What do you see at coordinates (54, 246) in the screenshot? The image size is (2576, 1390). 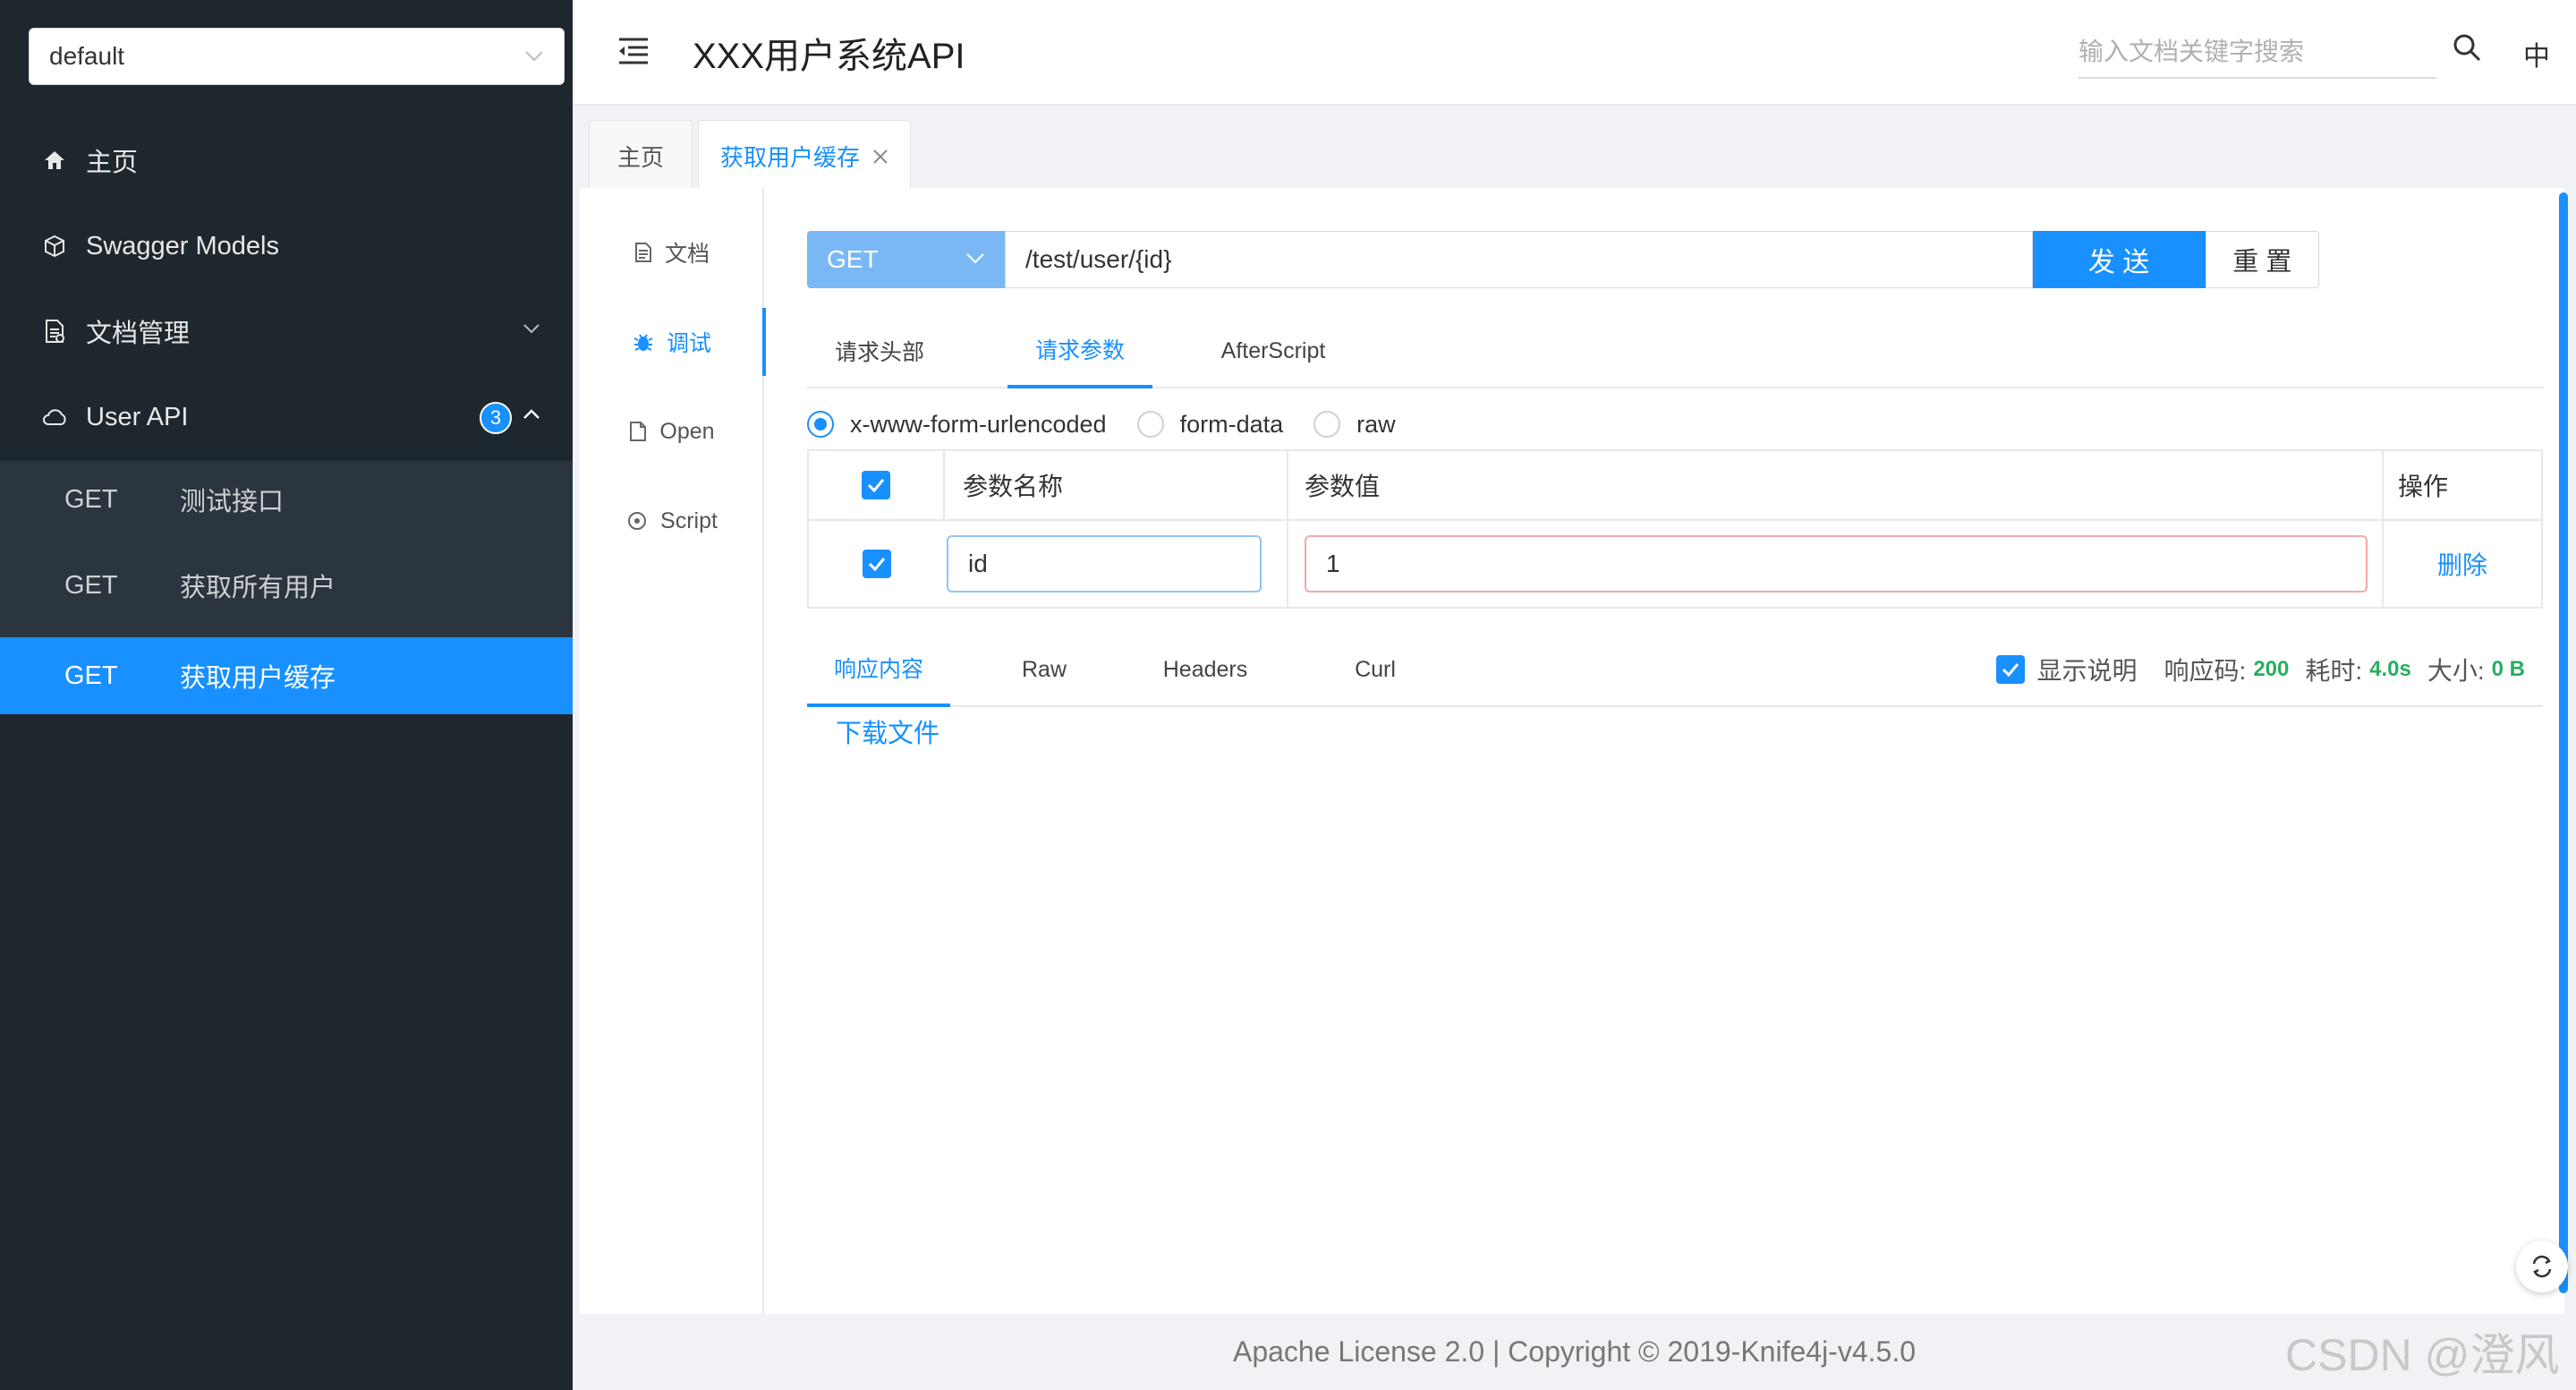 I see `cube-icon` at bounding box center [54, 246].